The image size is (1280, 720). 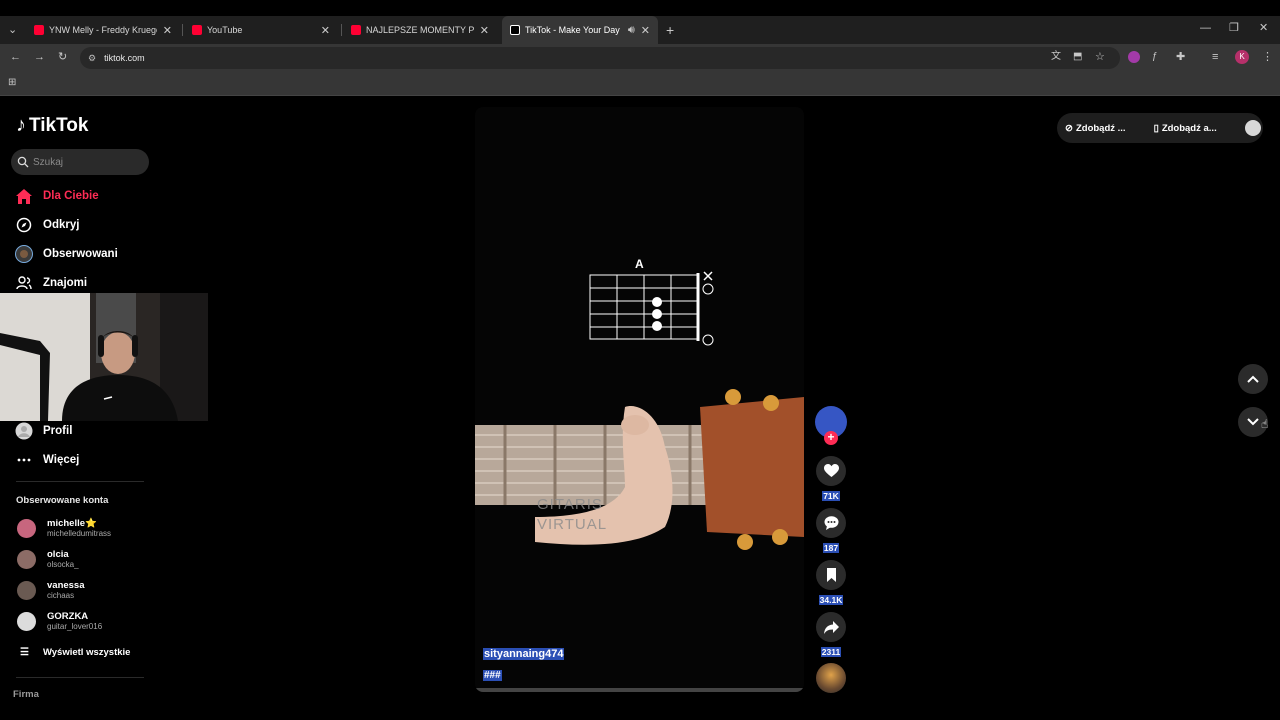 What do you see at coordinates (80, 254) in the screenshot?
I see `nav-label: Obserwowani` at bounding box center [80, 254].